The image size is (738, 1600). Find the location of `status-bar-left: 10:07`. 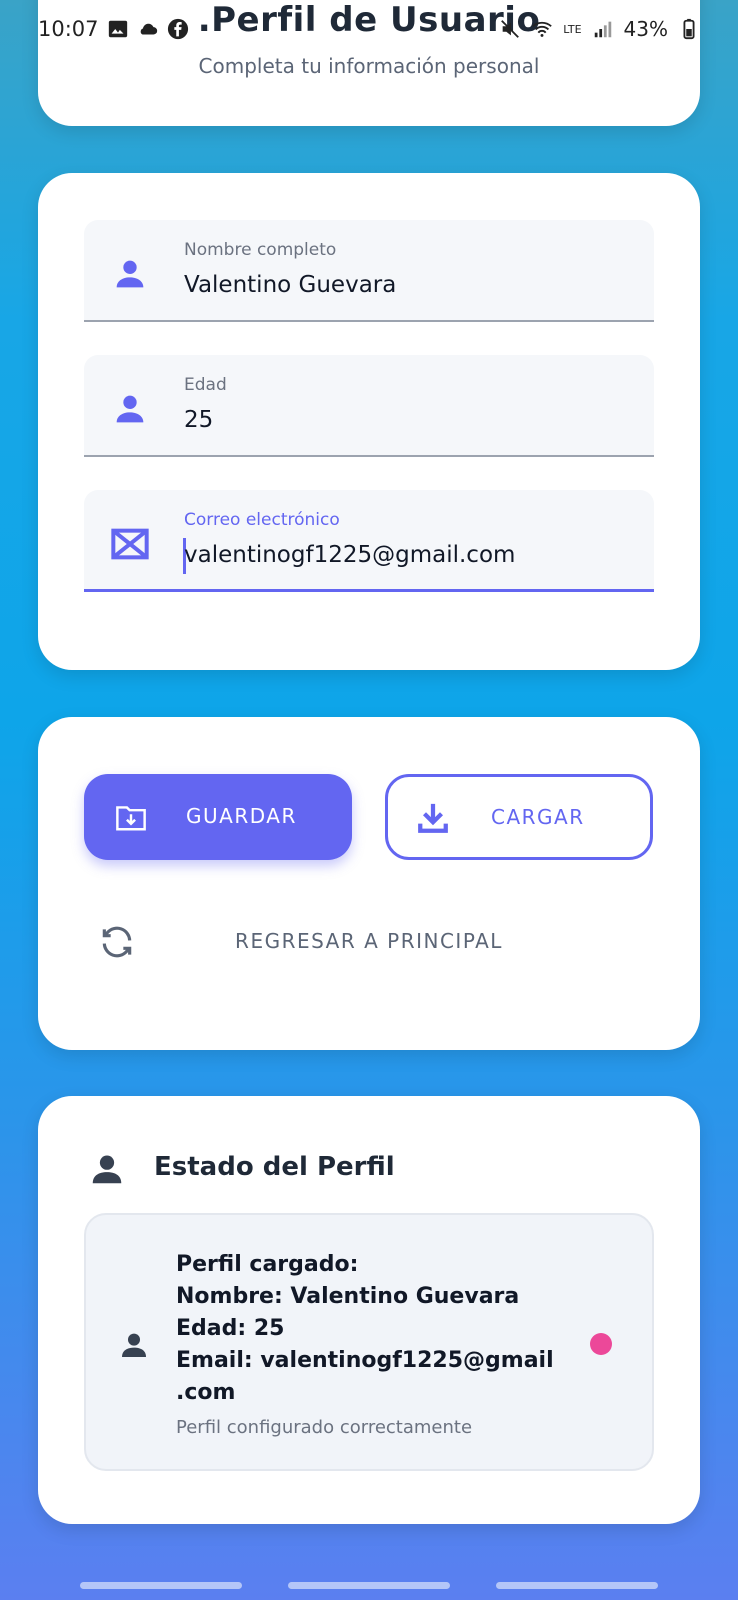

status-bar-left: 10:07 is located at coordinates (113, 29).